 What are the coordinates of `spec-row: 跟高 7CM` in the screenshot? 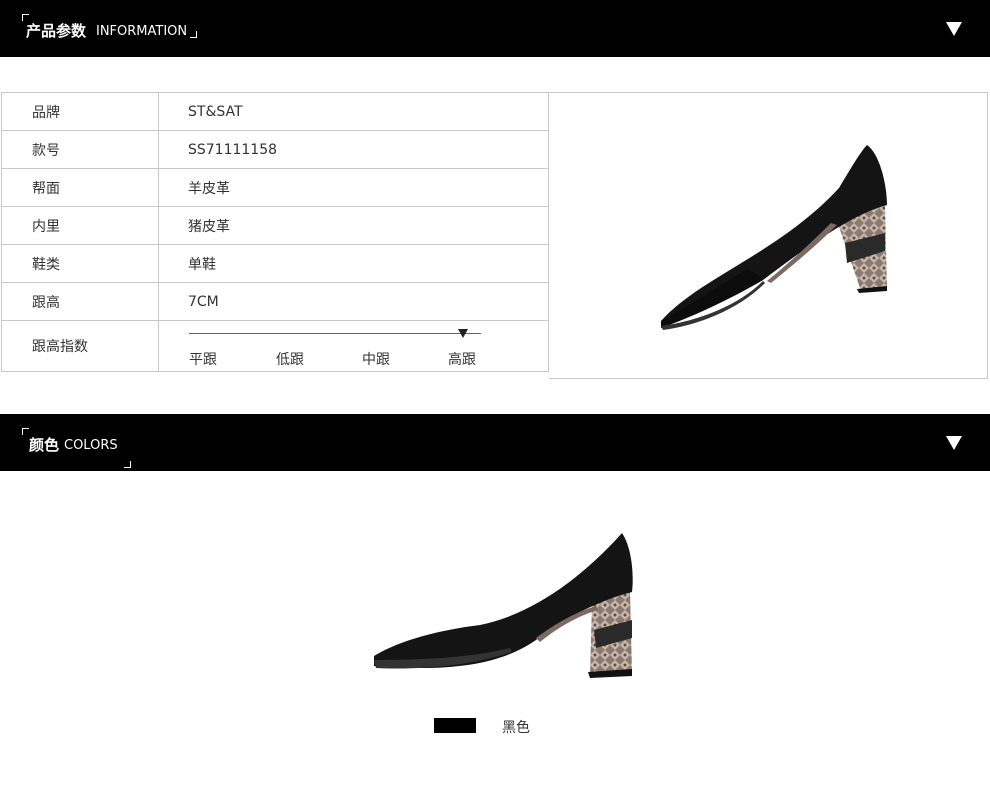 It's located at (275, 301).